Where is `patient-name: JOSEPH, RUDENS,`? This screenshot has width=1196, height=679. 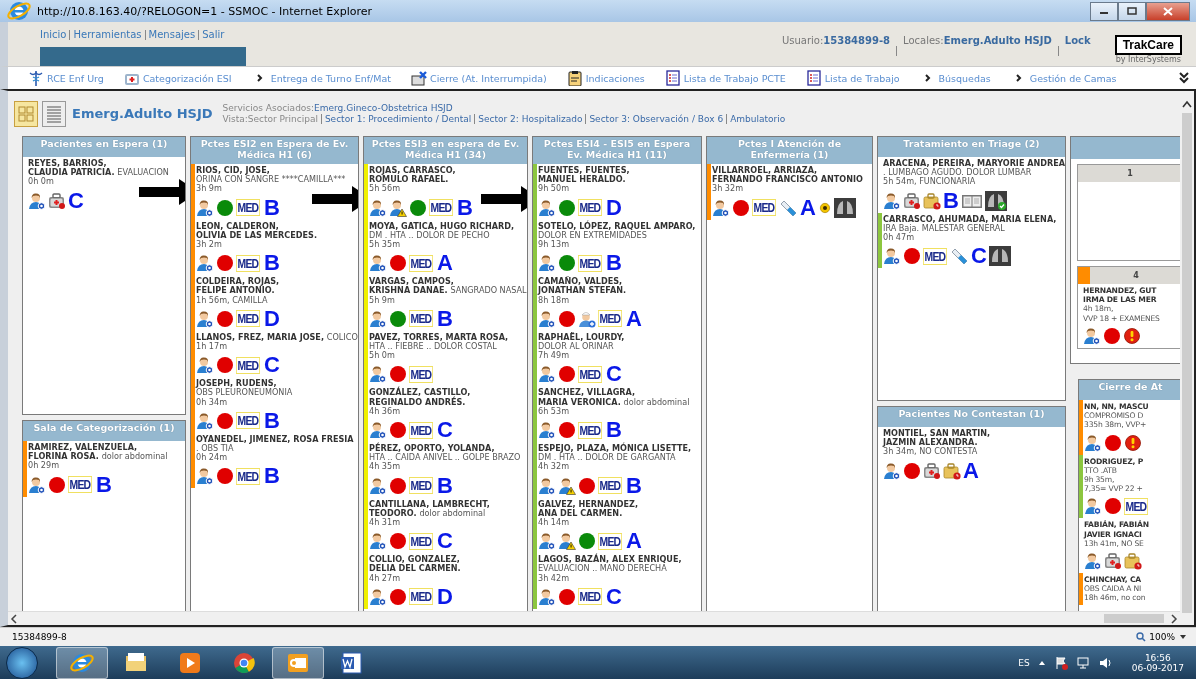 patient-name: JOSEPH, RUDENS, is located at coordinates (244, 384).